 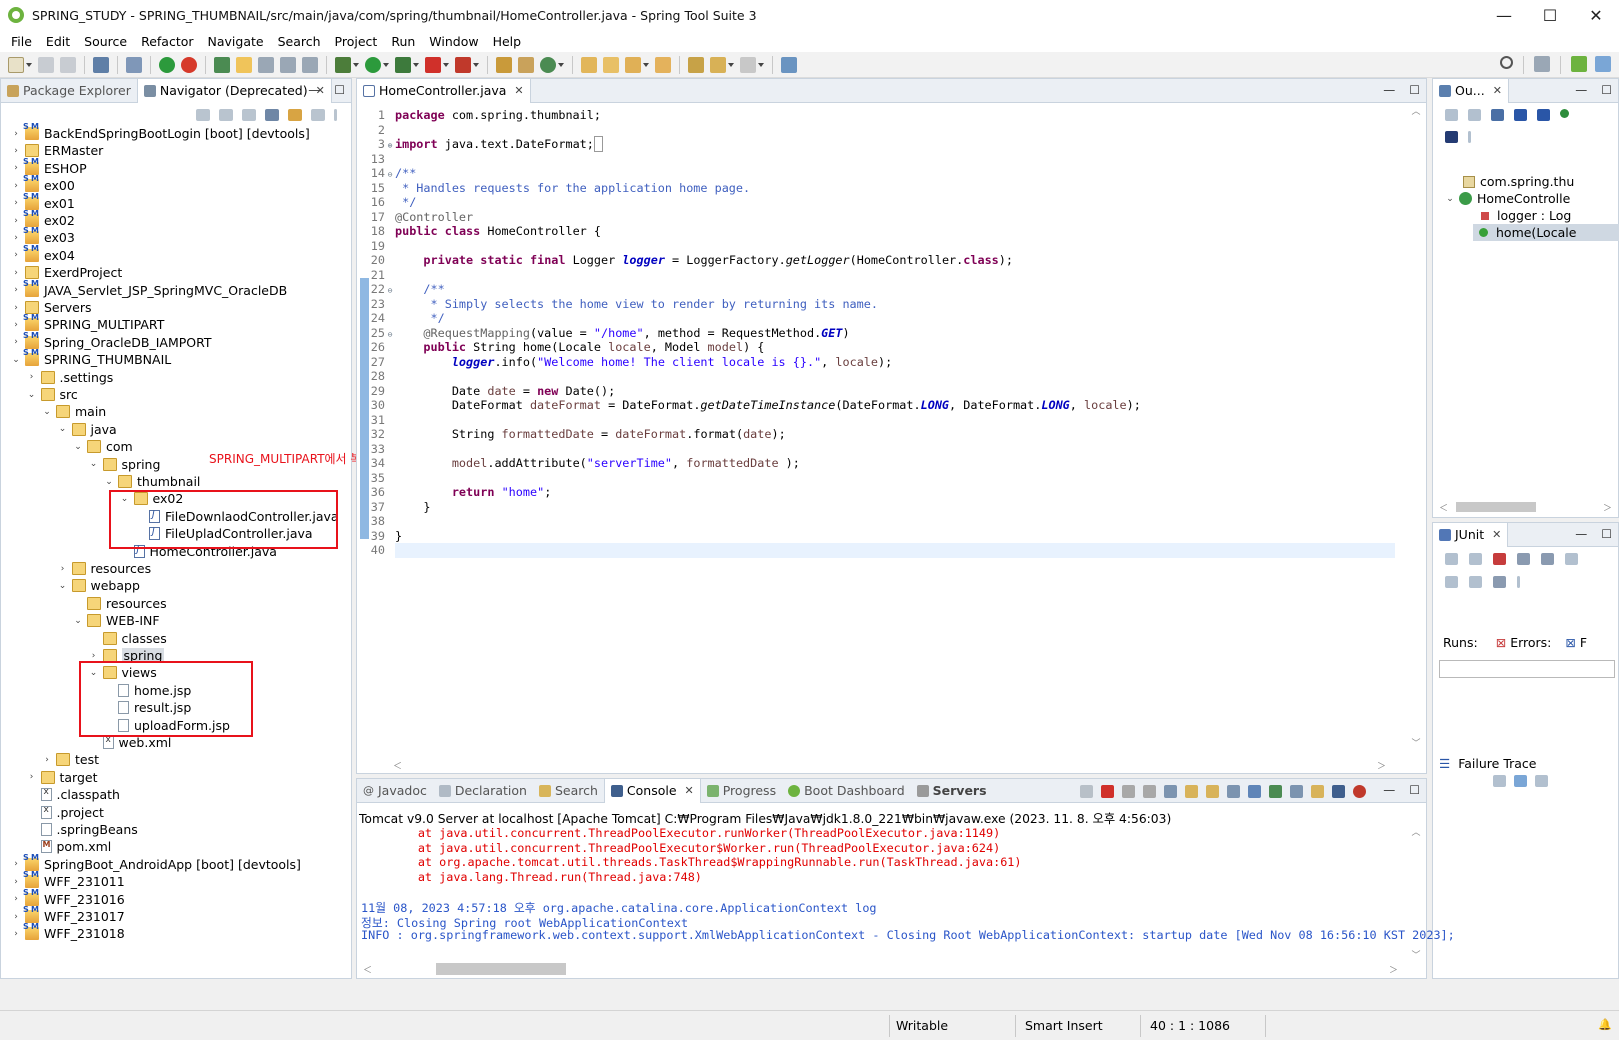 I want to click on collapse-all-icon, so click(x=1451, y=115).